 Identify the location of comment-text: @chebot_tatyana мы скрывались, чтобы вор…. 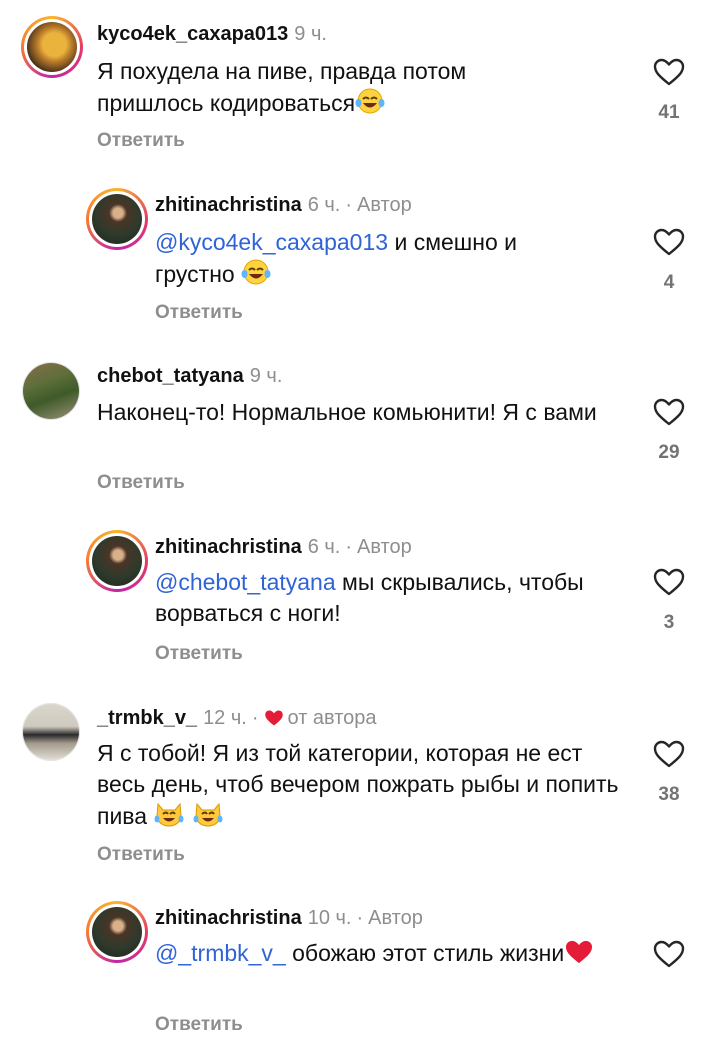
(369, 597).